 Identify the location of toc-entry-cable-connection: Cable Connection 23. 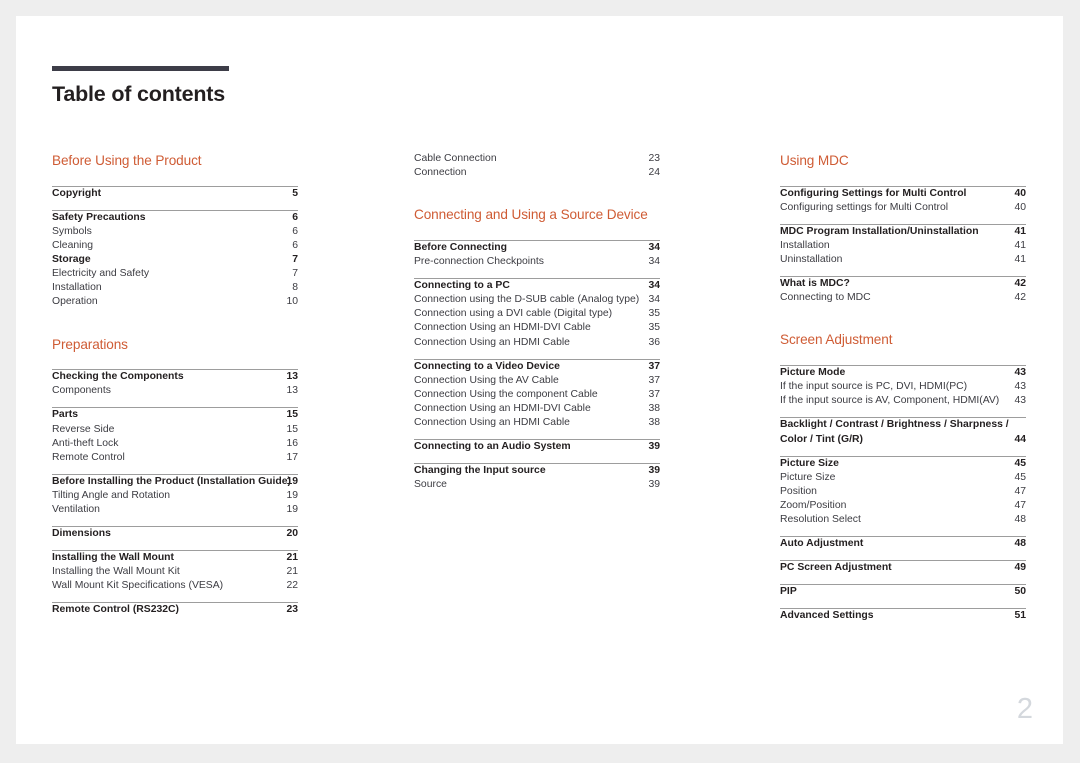
(537, 159).